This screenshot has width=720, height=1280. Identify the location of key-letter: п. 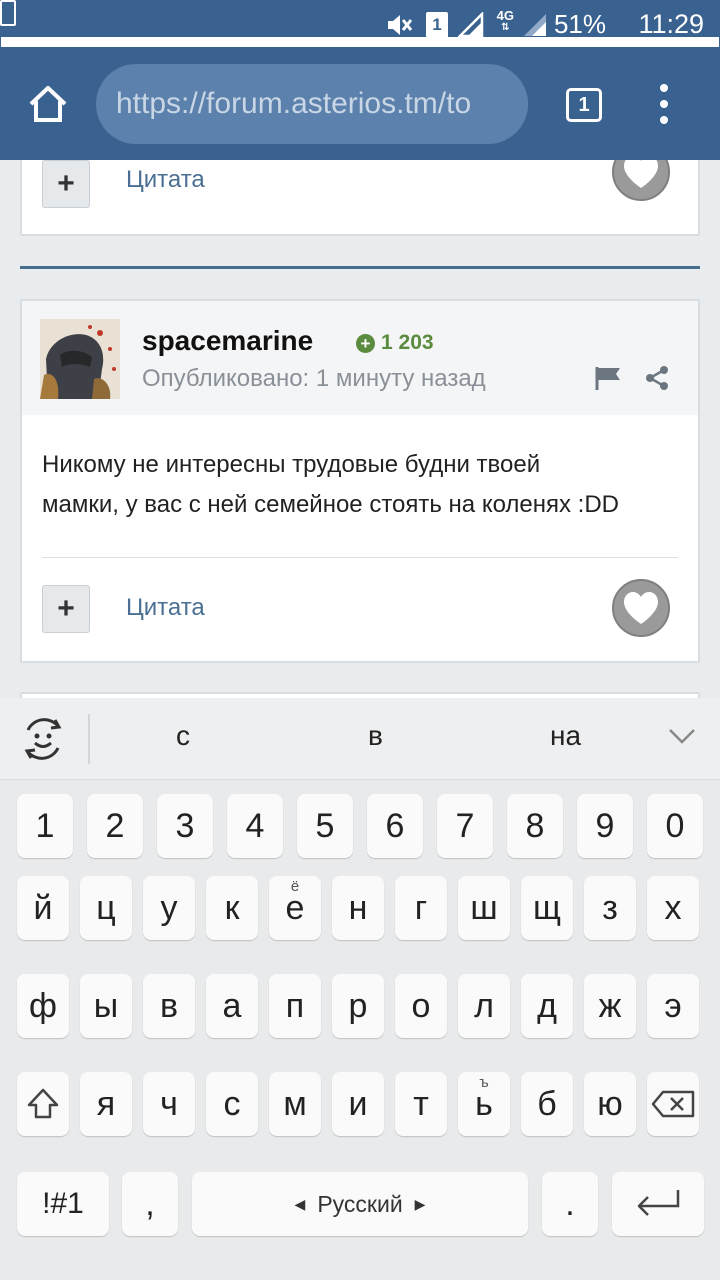
(295, 1006).